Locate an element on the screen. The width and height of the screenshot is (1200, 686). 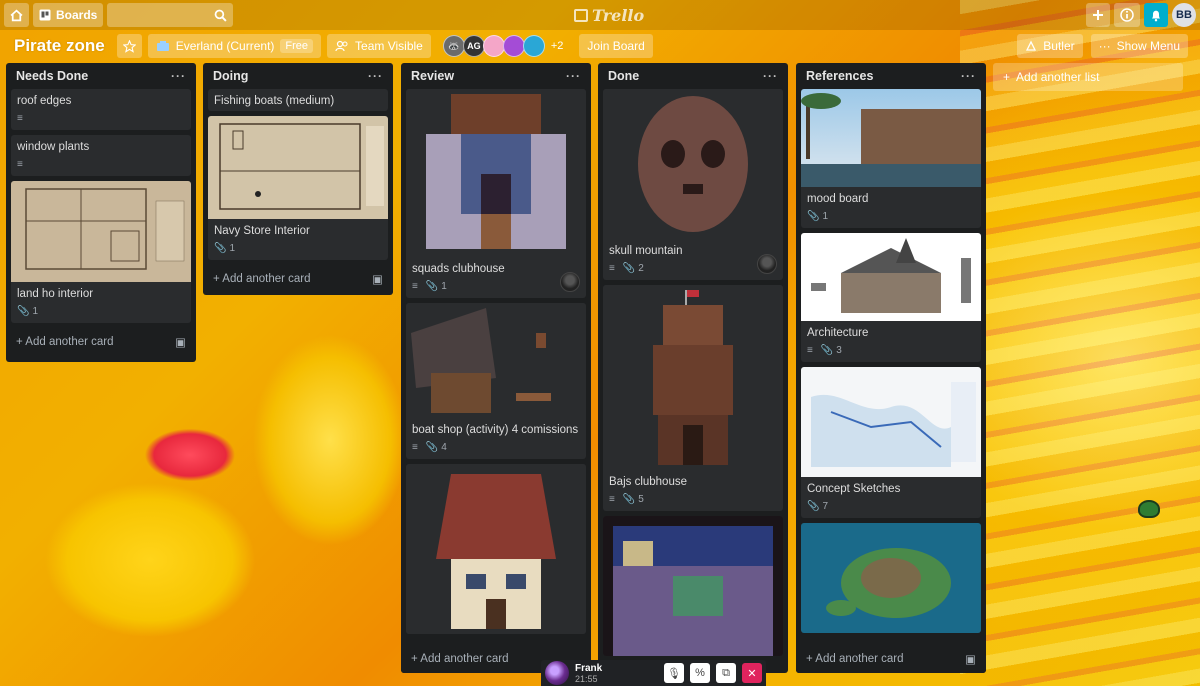
card-badges: ≡ 📎 4 is located at coordinates (496, 449).